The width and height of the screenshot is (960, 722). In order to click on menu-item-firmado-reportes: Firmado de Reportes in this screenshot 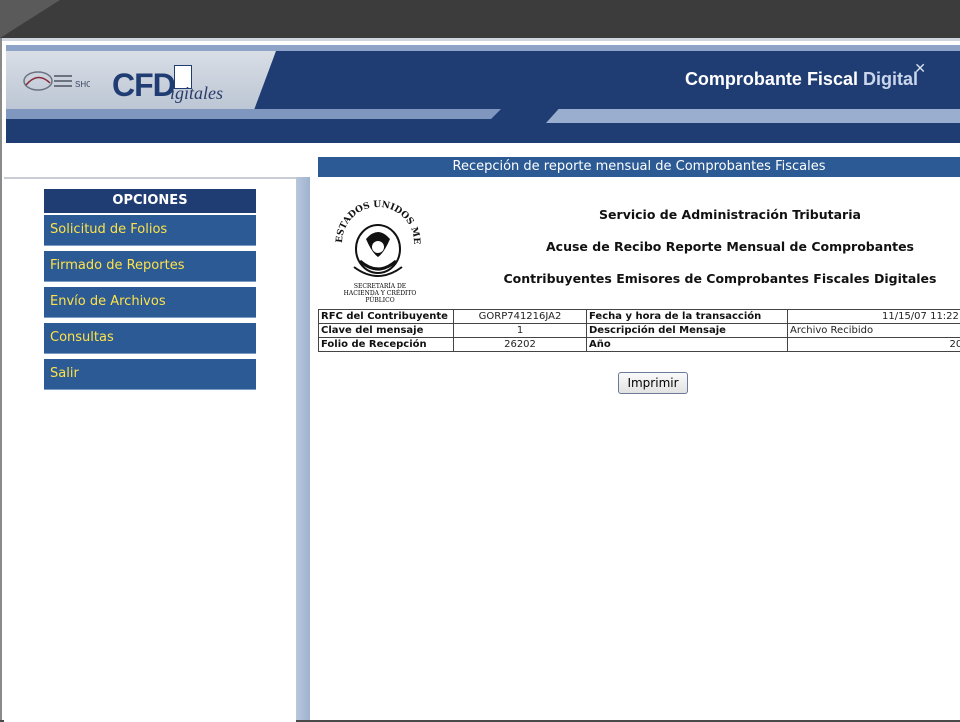, I will do `click(150, 266)`.